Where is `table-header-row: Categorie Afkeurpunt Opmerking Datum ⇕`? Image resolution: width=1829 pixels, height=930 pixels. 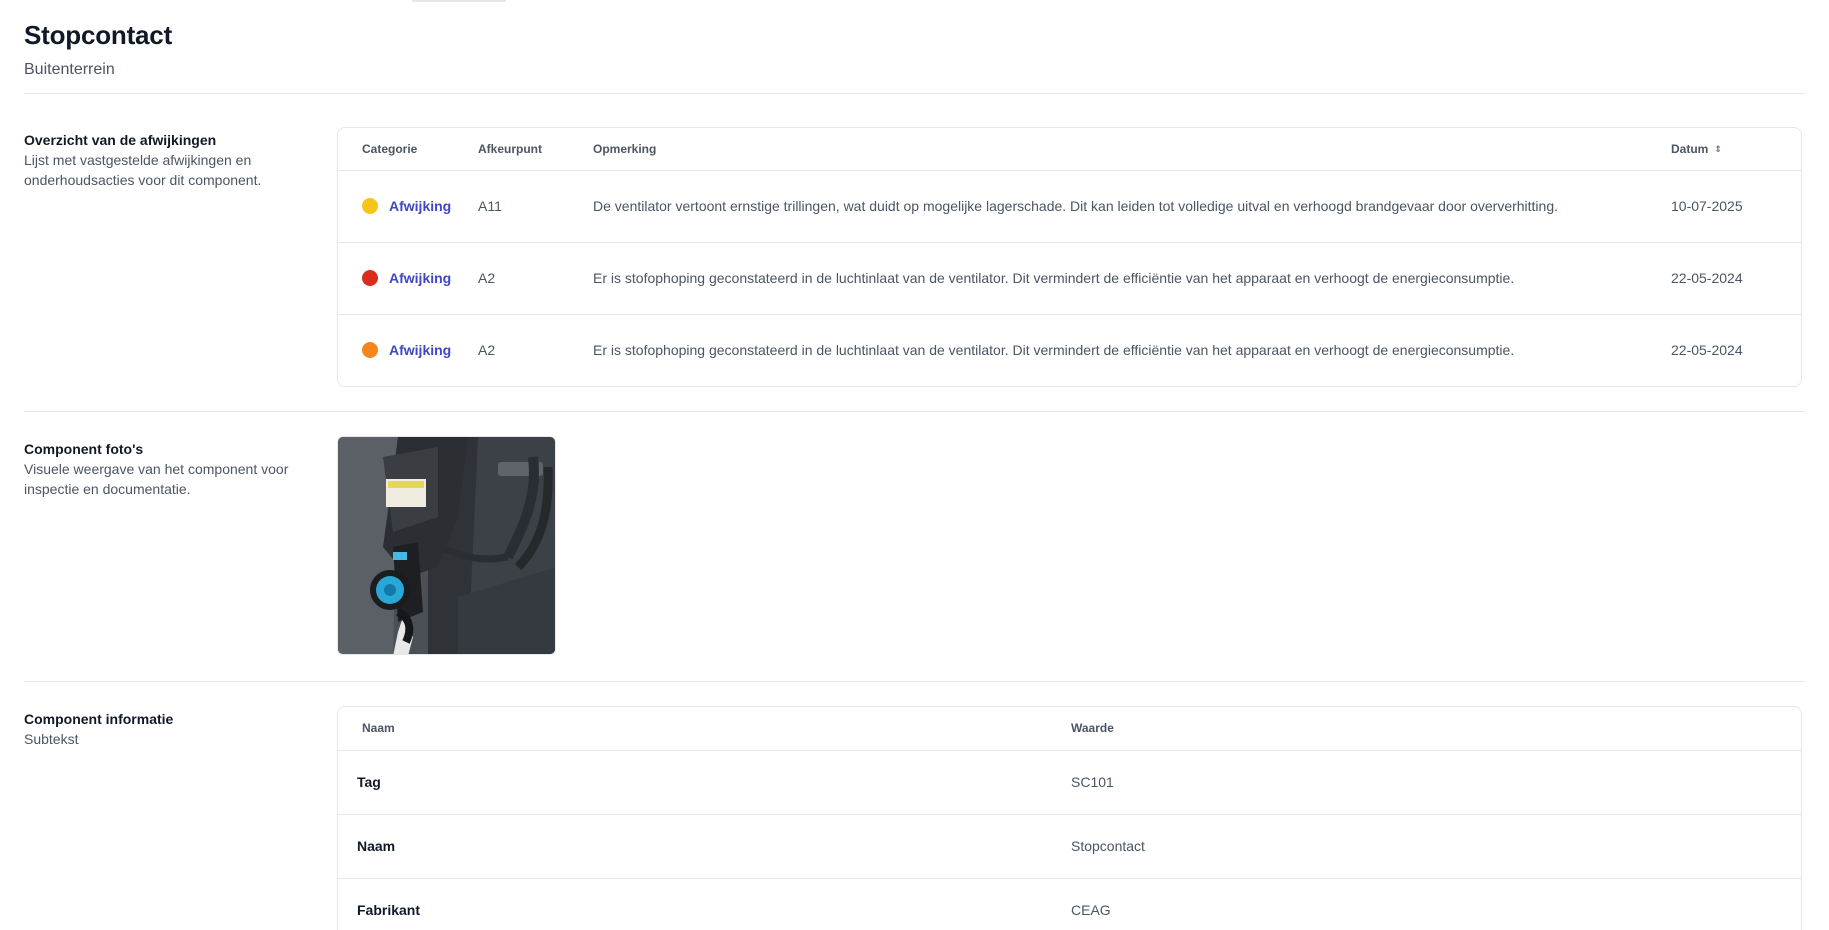
table-header-row: Categorie Afkeurpunt Opmerking Datum ⇕ is located at coordinates (1069, 149).